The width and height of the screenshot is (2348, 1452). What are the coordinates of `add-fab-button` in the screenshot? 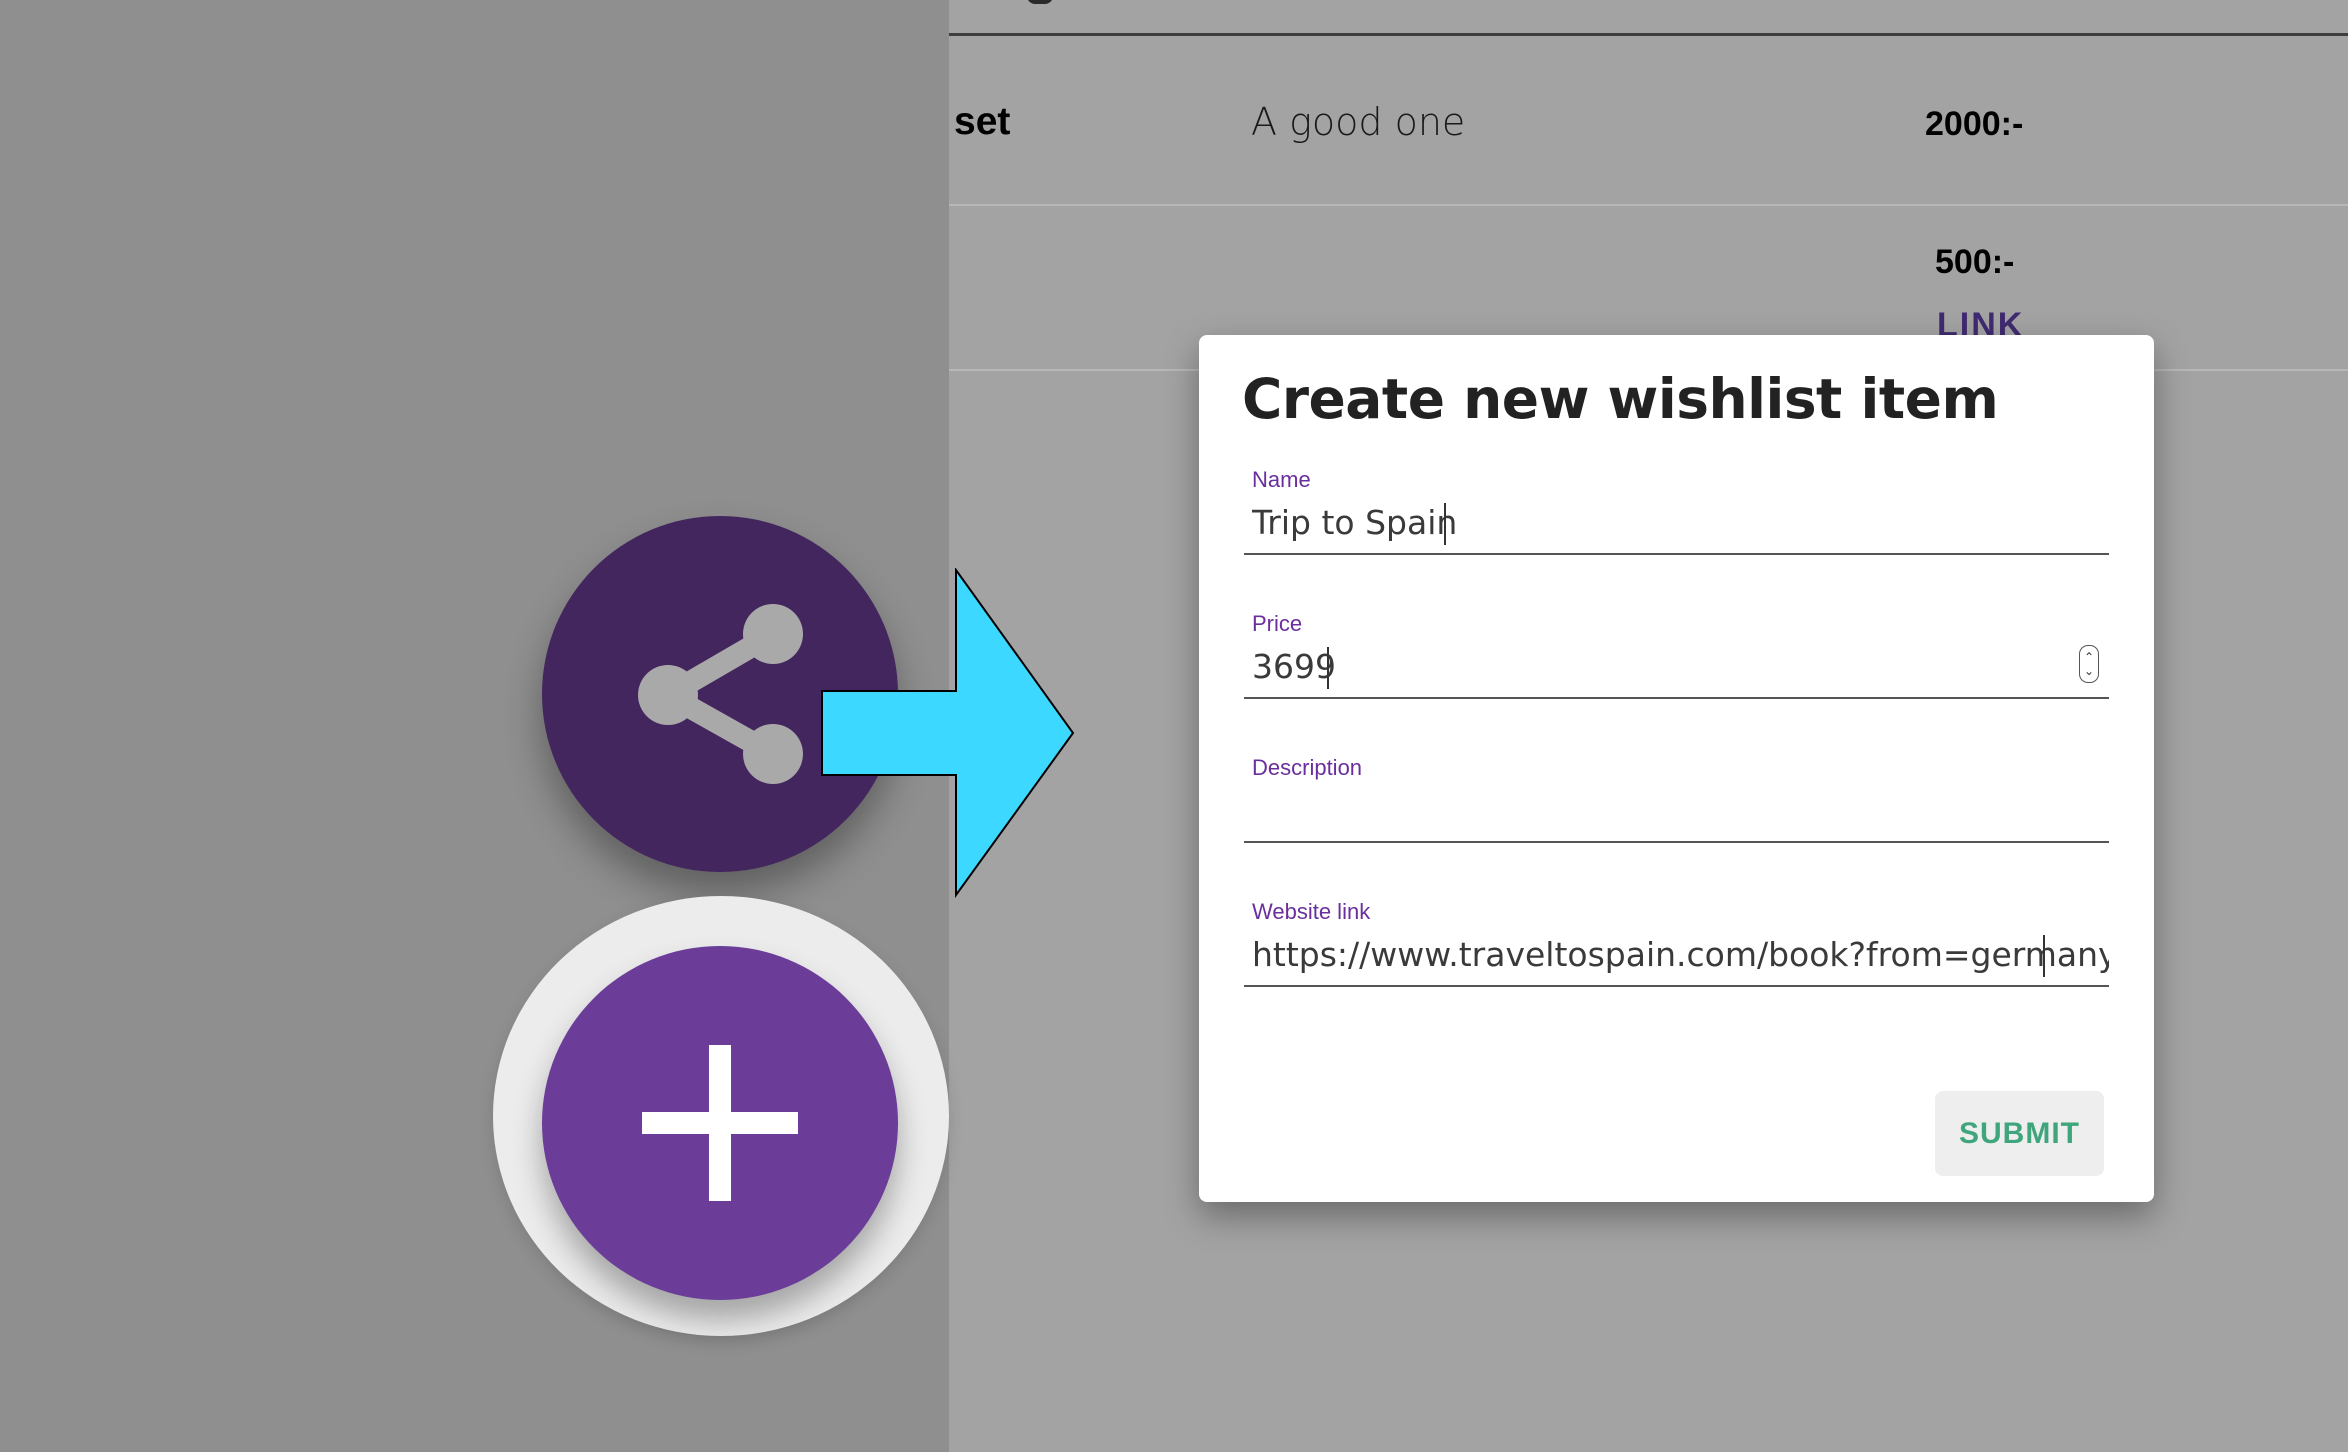 It's located at (720, 1123).